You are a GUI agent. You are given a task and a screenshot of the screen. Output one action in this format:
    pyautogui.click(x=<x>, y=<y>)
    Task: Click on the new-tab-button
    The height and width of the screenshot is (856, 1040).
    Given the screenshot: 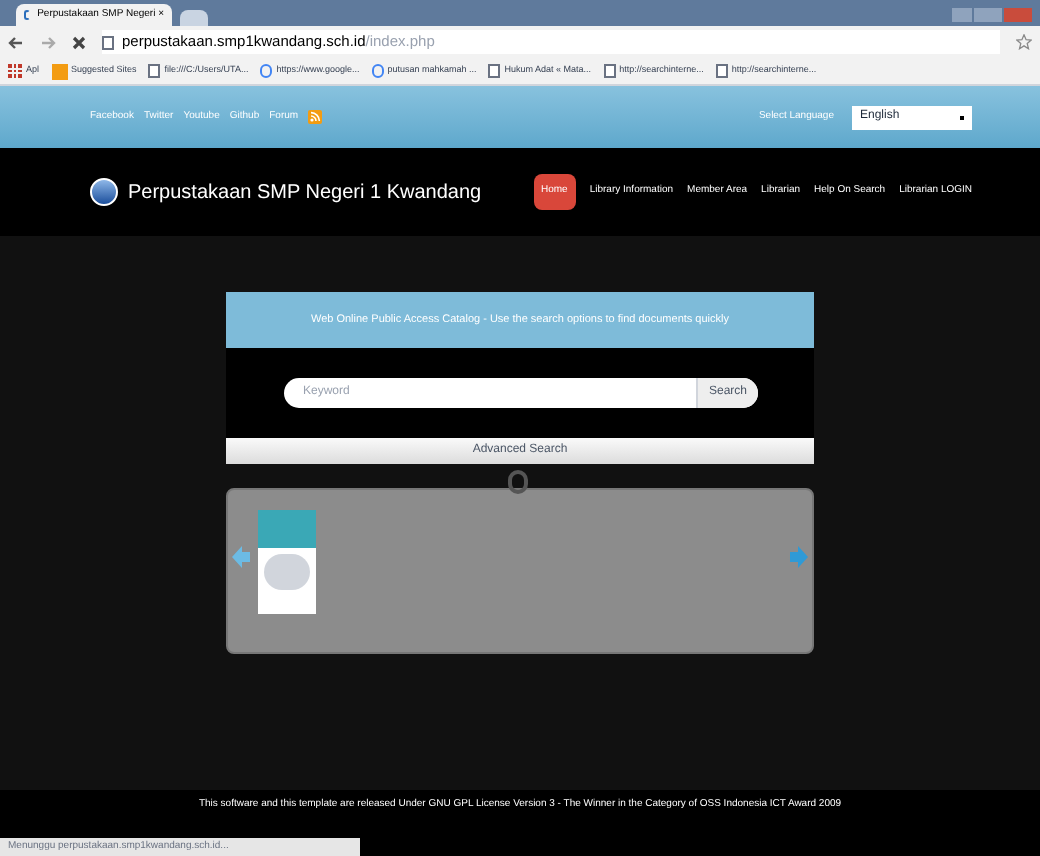 What is the action you would take?
    pyautogui.click(x=194, y=18)
    